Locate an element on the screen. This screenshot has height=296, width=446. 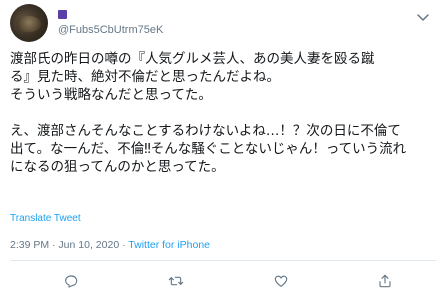
avatar-image is located at coordinates (29, 24).